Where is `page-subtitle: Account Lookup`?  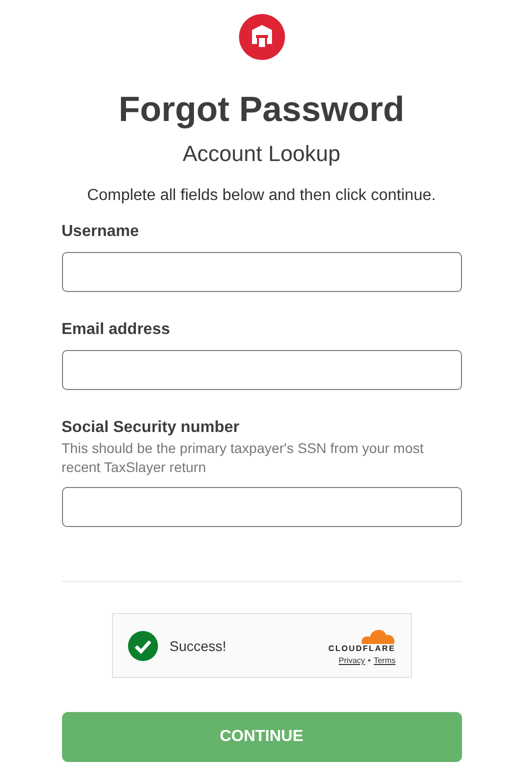 page-subtitle: Account Lookup is located at coordinates (261, 154).